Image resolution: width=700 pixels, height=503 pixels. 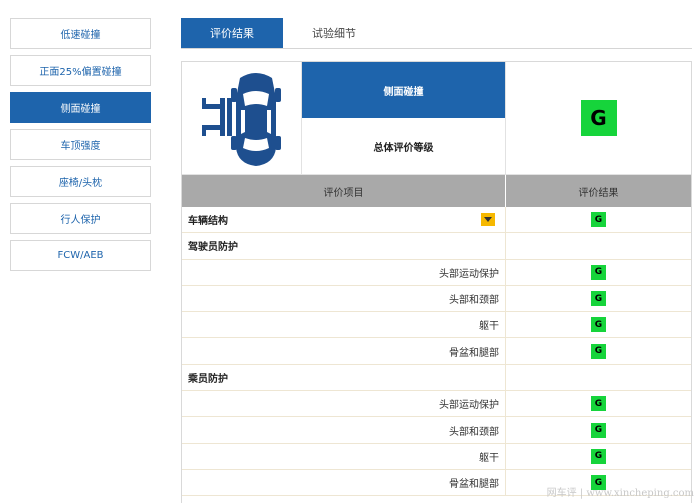 I want to click on row-label-cell: 车辆结构, so click(x=344, y=220).